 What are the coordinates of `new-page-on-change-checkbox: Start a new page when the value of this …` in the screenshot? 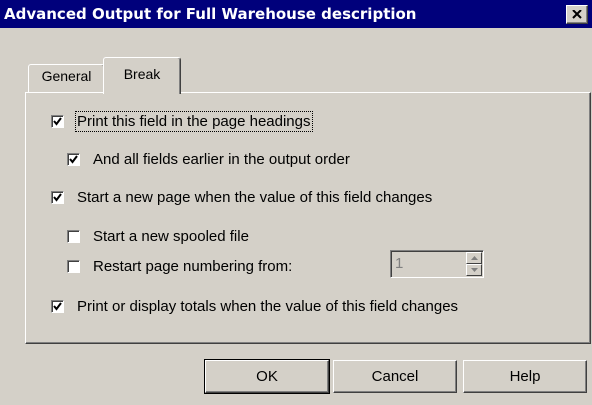 It's located at (241, 197).